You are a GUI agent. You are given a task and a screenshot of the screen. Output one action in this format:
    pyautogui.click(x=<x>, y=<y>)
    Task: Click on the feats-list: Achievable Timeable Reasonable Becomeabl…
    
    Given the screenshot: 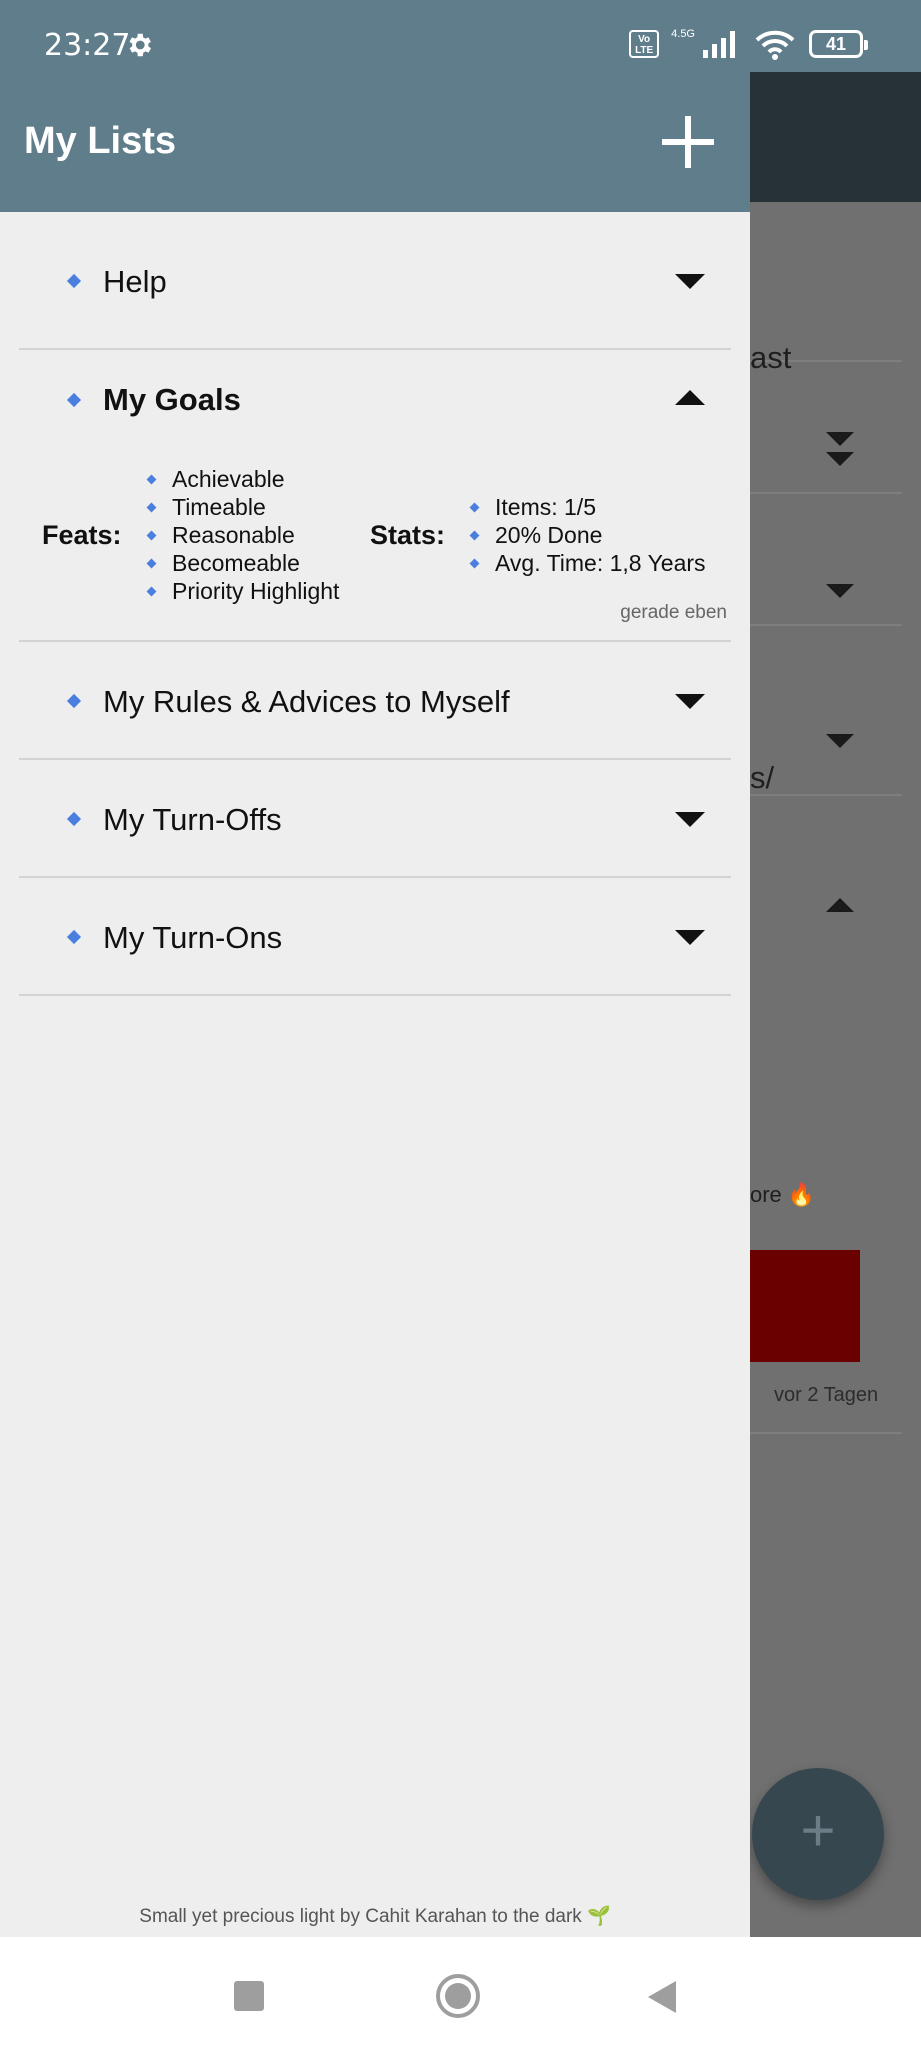 What is the action you would take?
    pyautogui.click(x=242, y=535)
    